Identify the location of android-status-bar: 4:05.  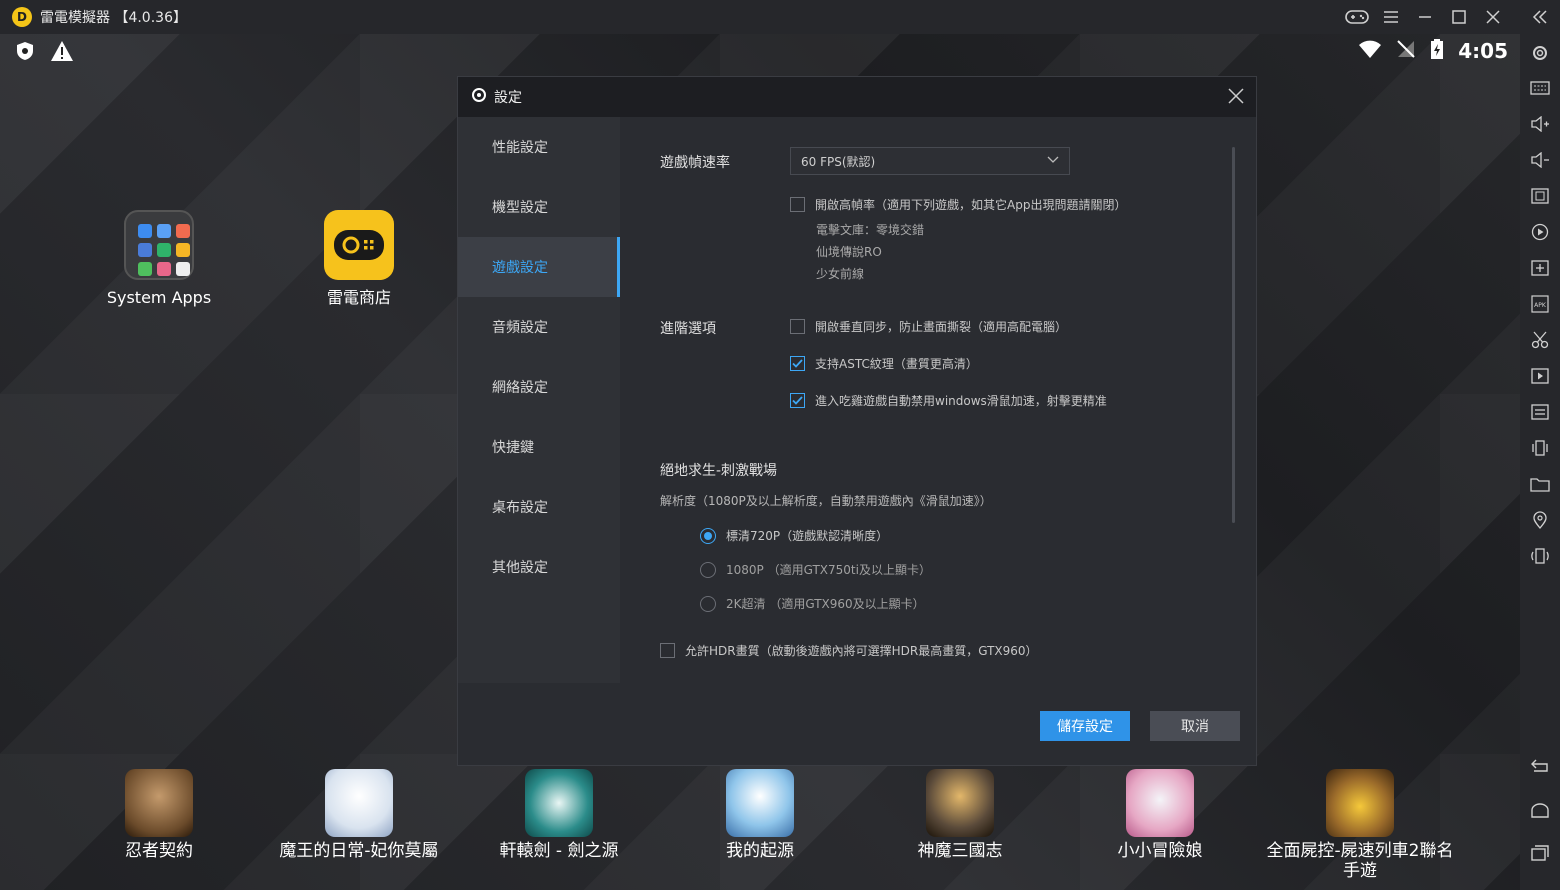
(760, 51).